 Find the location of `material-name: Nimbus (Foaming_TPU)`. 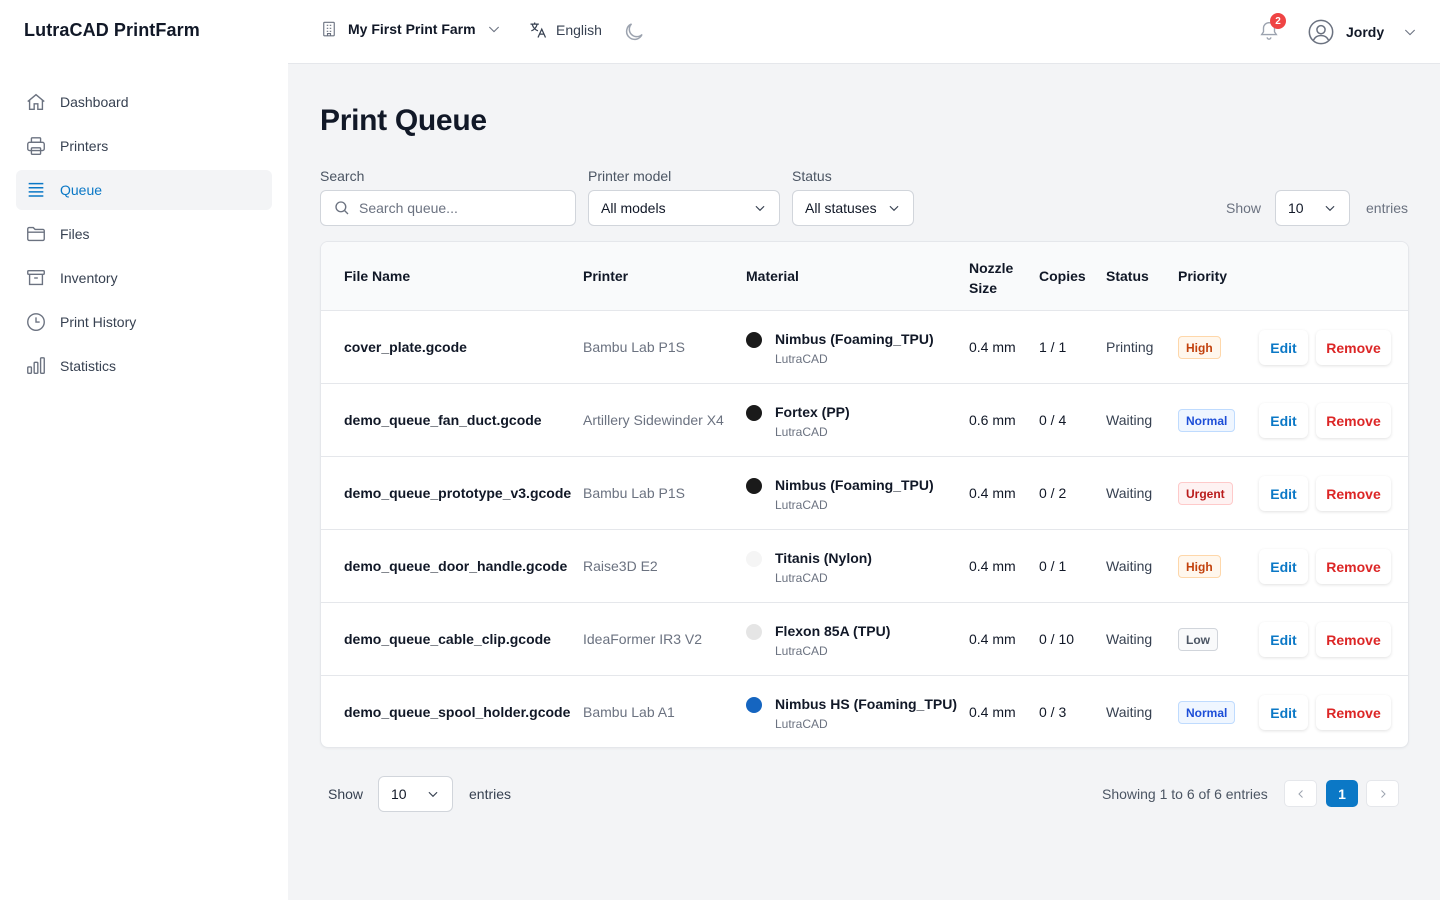

material-name: Nimbus (Foaming_TPU) is located at coordinates (854, 485).